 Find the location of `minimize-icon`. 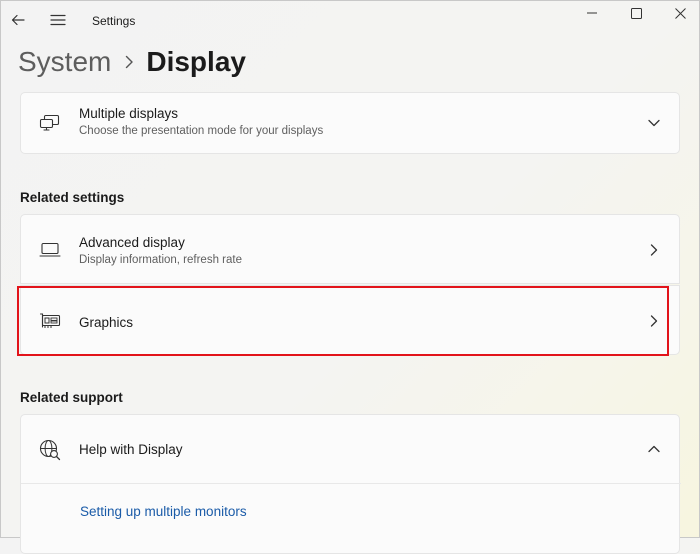

minimize-icon is located at coordinates (592, 13).